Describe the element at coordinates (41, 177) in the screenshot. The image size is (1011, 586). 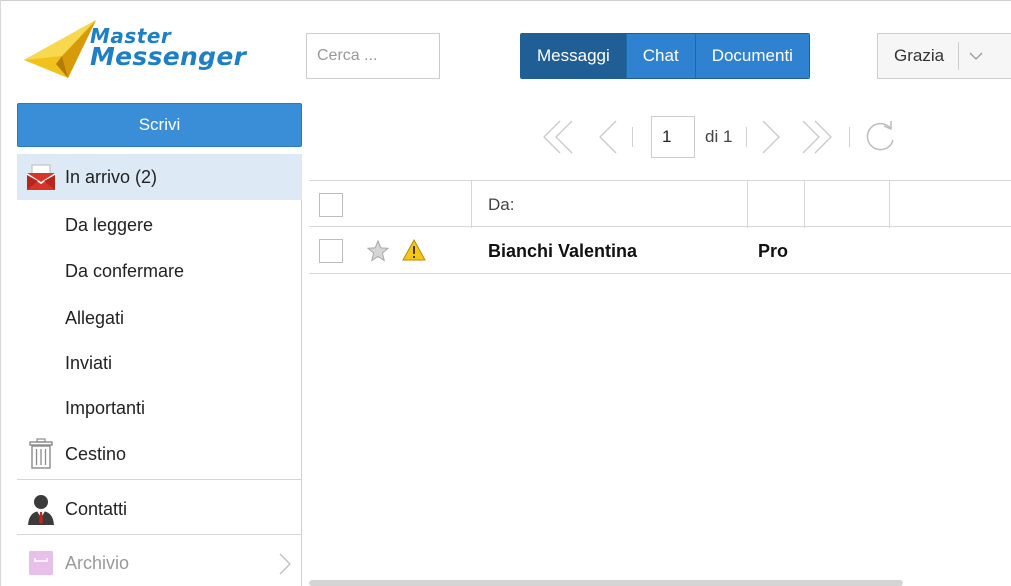
I see `envelope-icon` at that location.